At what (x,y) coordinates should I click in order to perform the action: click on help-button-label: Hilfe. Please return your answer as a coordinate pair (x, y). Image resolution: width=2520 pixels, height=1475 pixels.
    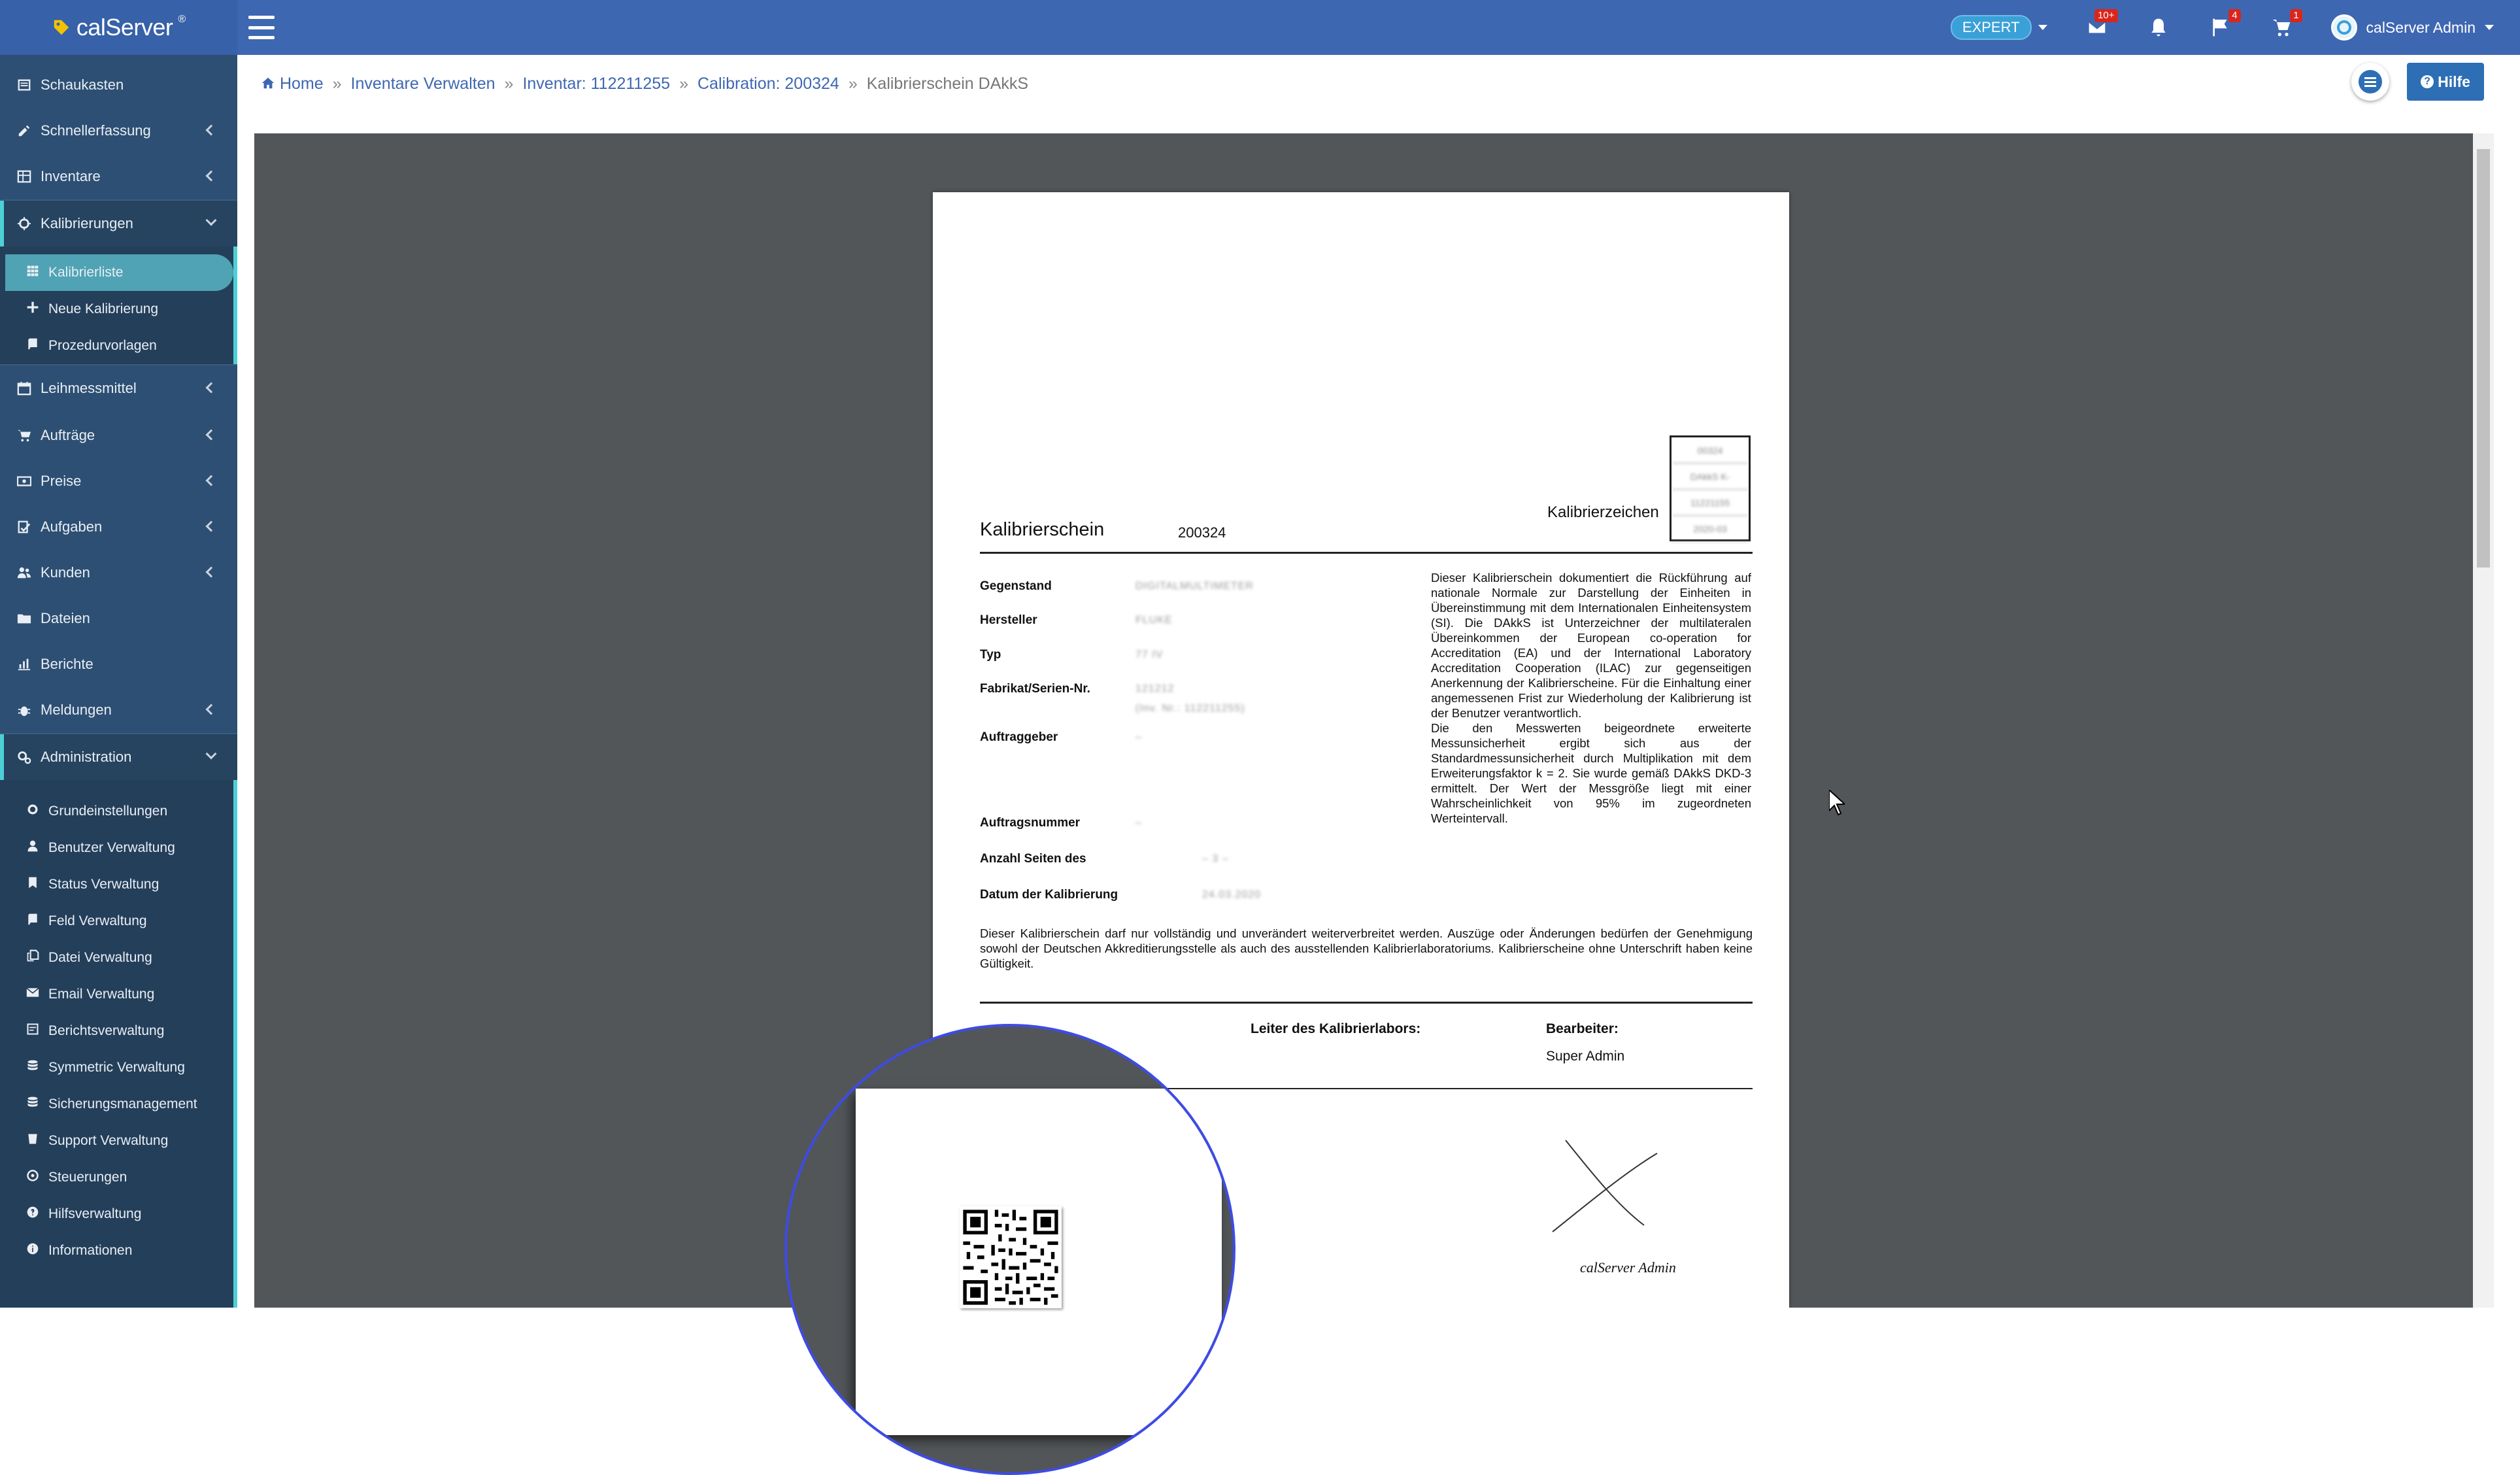
    Looking at the image, I should click on (2454, 81).